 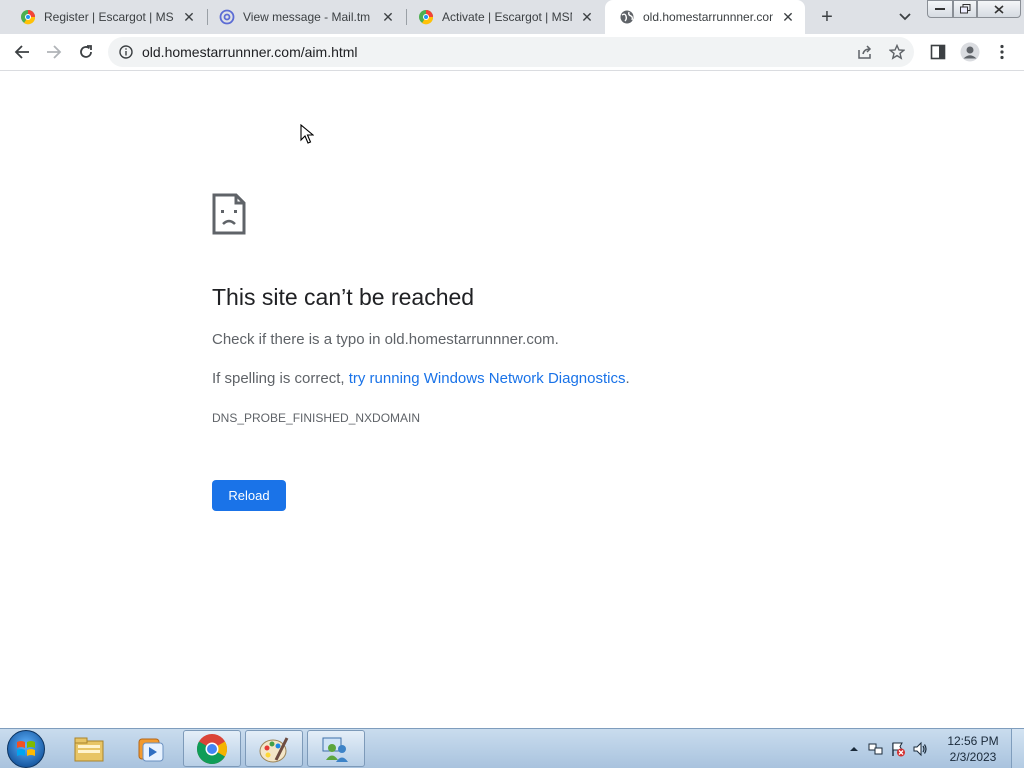 What do you see at coordinates (973, 749) in the screenshot?
I see `taskbar-clock: 12:56 PM 2/3/2023` at bounding box center [973, 749].